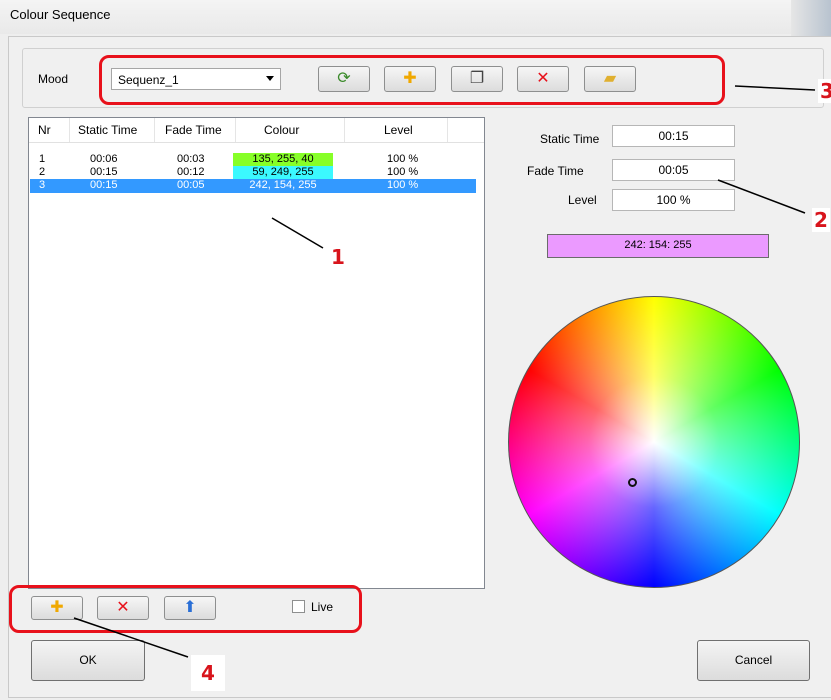 The width and height of the screenshot is (831, 700). I want to click on colour-picker-marker, so click(632, 482).